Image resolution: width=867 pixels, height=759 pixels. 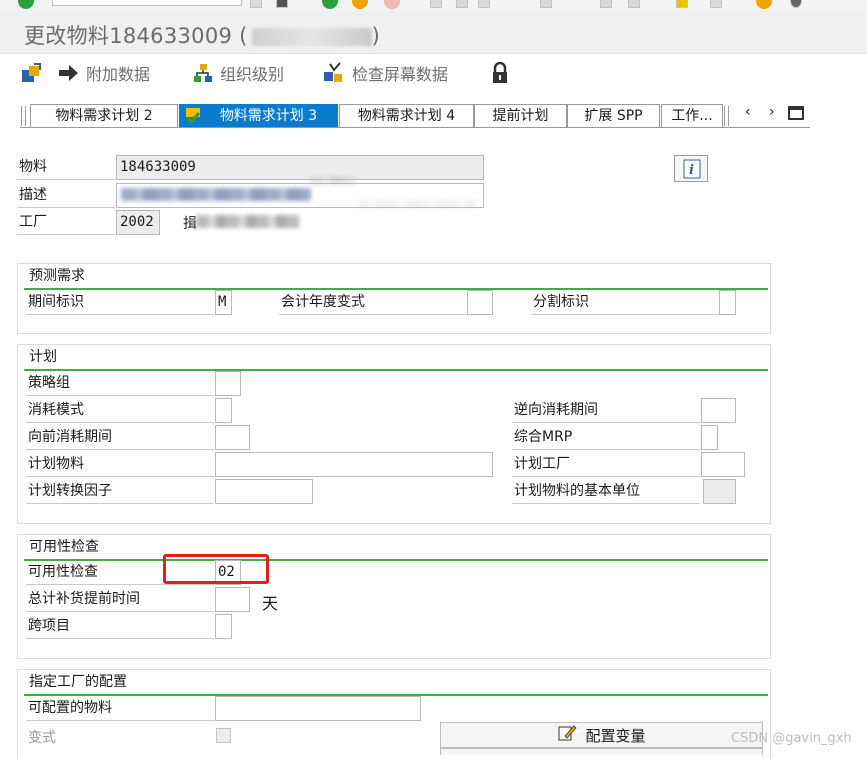 I want to click on base-unit-label: 计划物料的基本单位, so click(x=606, y=491).